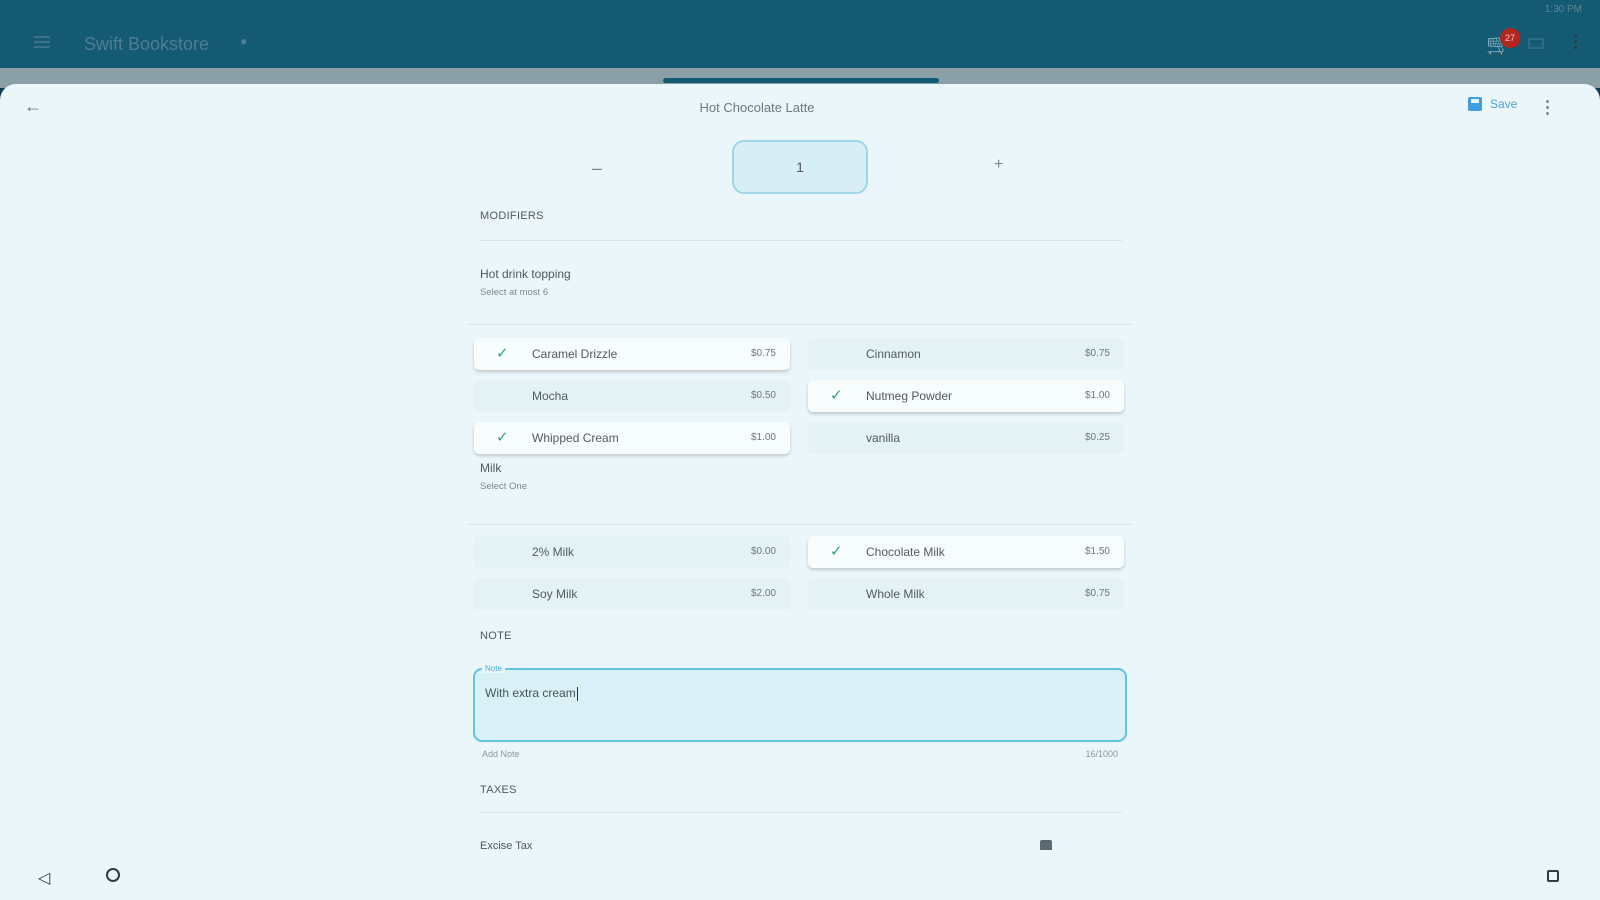 Image resolution: width=1600 pixels, height=900 pixels. What do you see at coordinates (966, 594) in the screenshot?
I see `option-chip: Whole Milk $0.75` at bounding box center [966, 594].